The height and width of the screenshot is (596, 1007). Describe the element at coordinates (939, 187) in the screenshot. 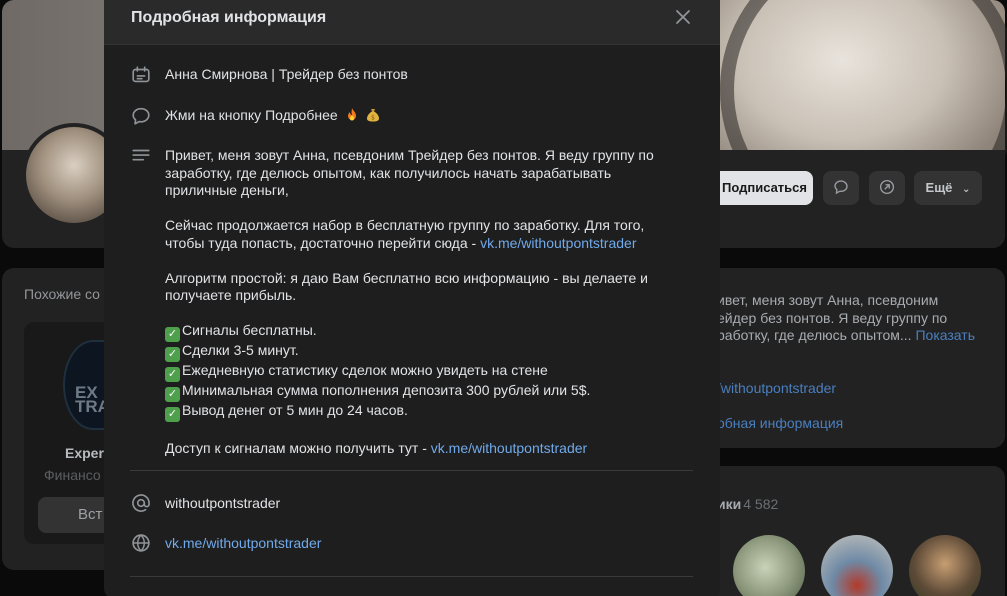

I see `more-label: Ещё` at that location.